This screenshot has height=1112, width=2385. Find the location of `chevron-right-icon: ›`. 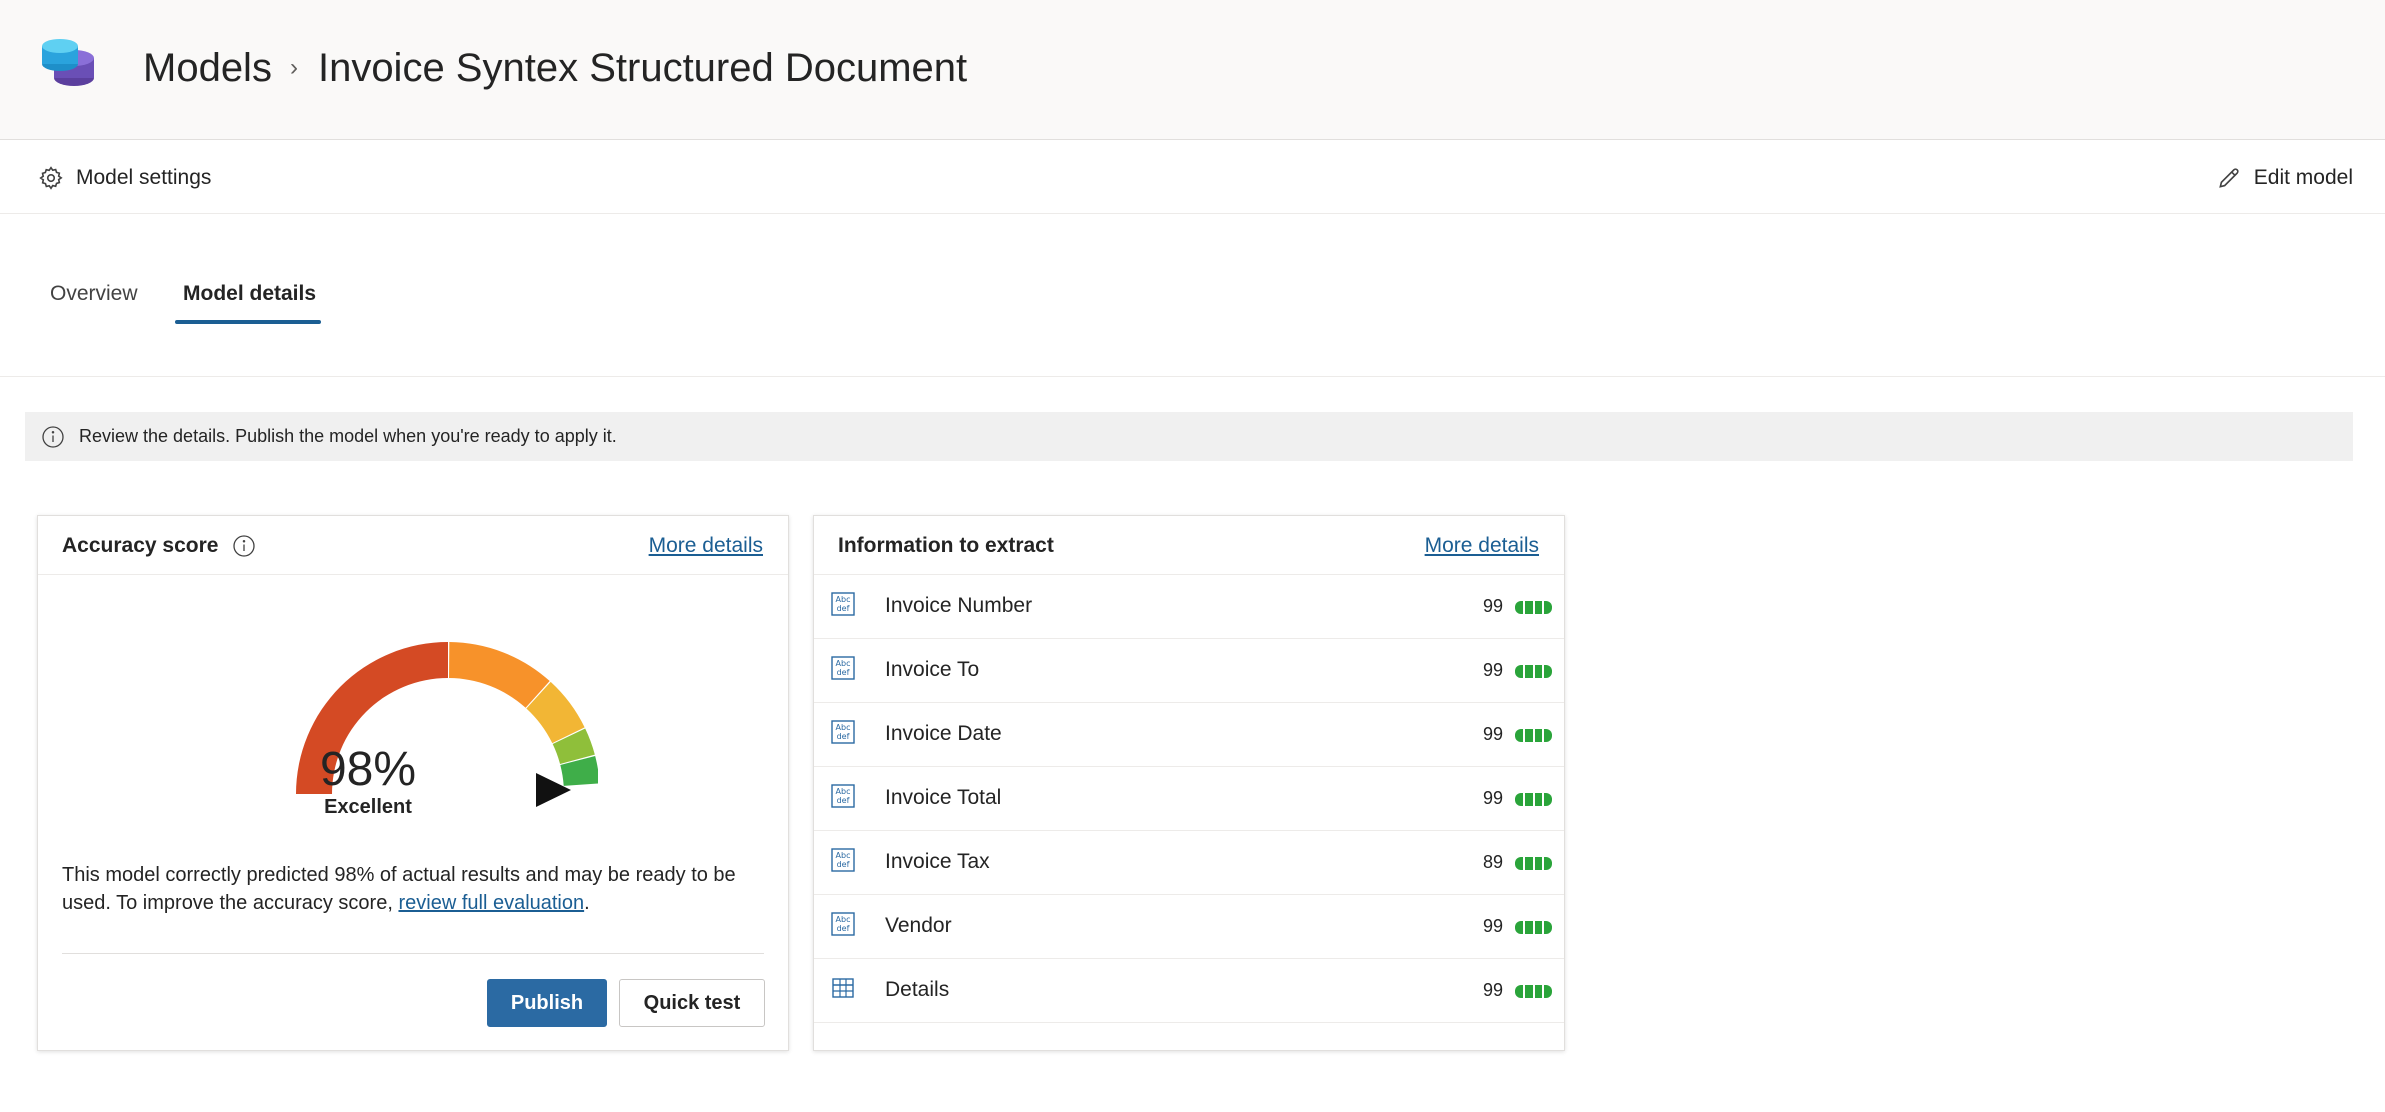

chevron-right-icon: › is located at coordinates (293, 67).